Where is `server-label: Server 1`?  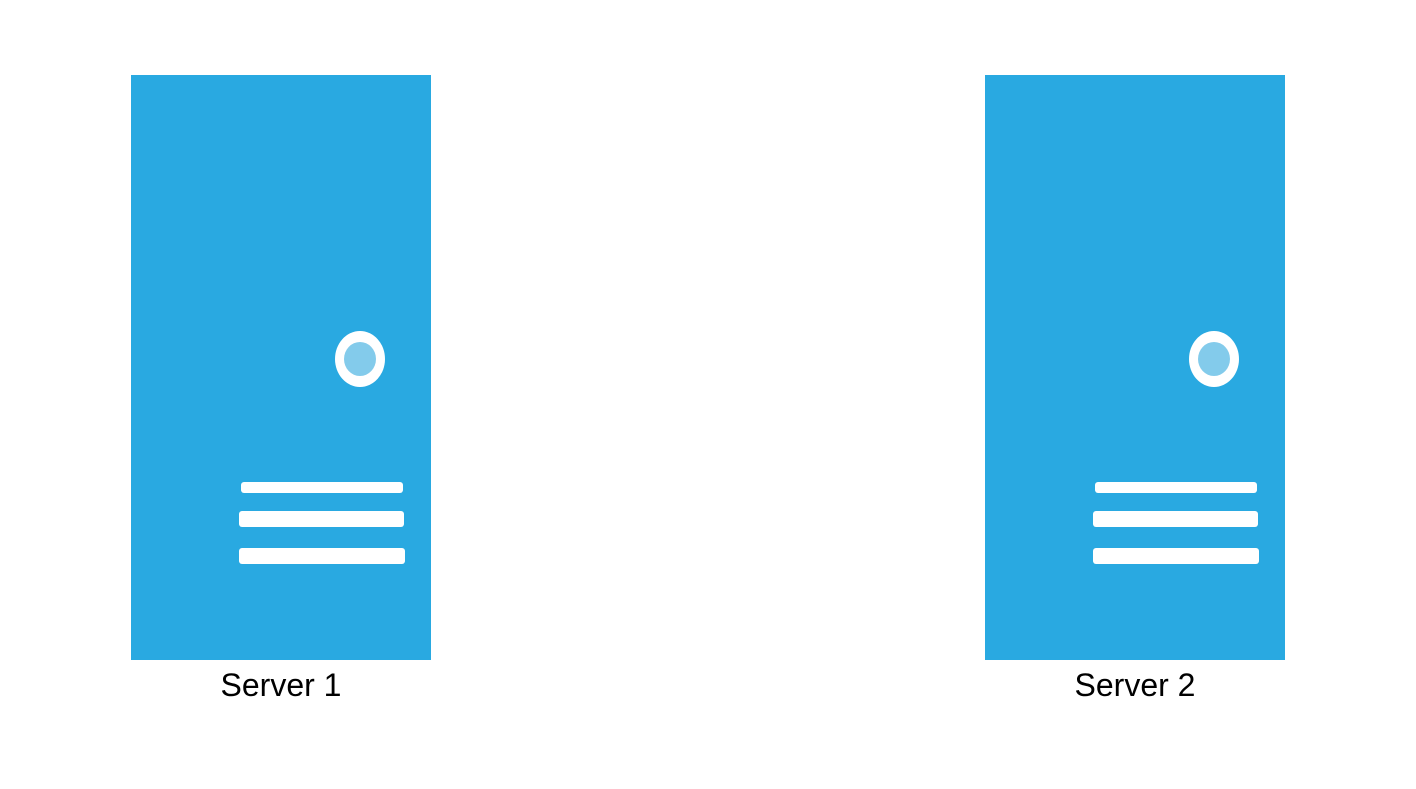
server-label: Server 1 is located at coordinates (281, 685).